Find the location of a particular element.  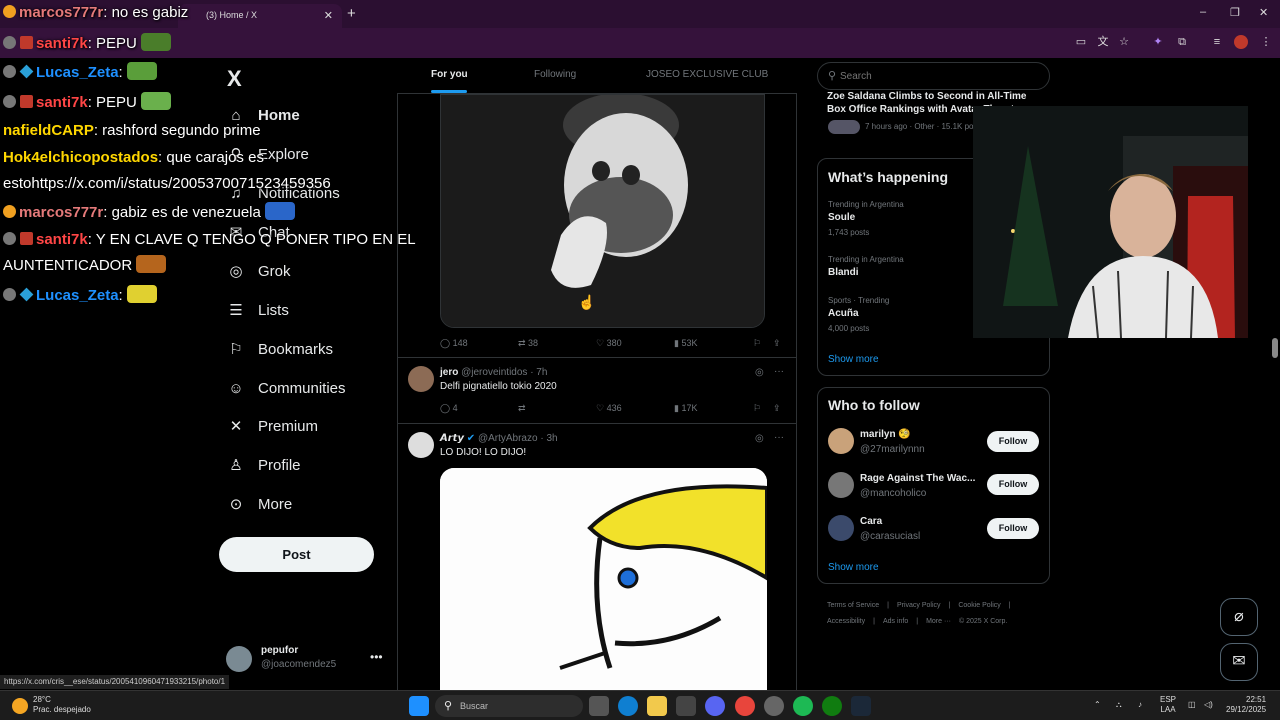

account-switcher: pepufor @joacomendez5 ••• is located at coordinates (306, 659).